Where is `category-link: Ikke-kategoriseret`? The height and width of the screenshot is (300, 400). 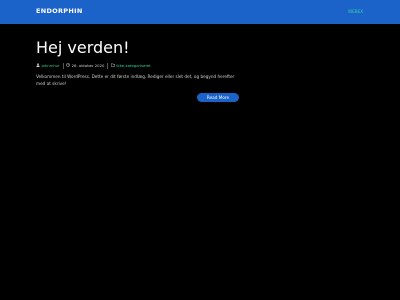 category-link: Ikke-kategoriseret is located at coordinates (133, 65).